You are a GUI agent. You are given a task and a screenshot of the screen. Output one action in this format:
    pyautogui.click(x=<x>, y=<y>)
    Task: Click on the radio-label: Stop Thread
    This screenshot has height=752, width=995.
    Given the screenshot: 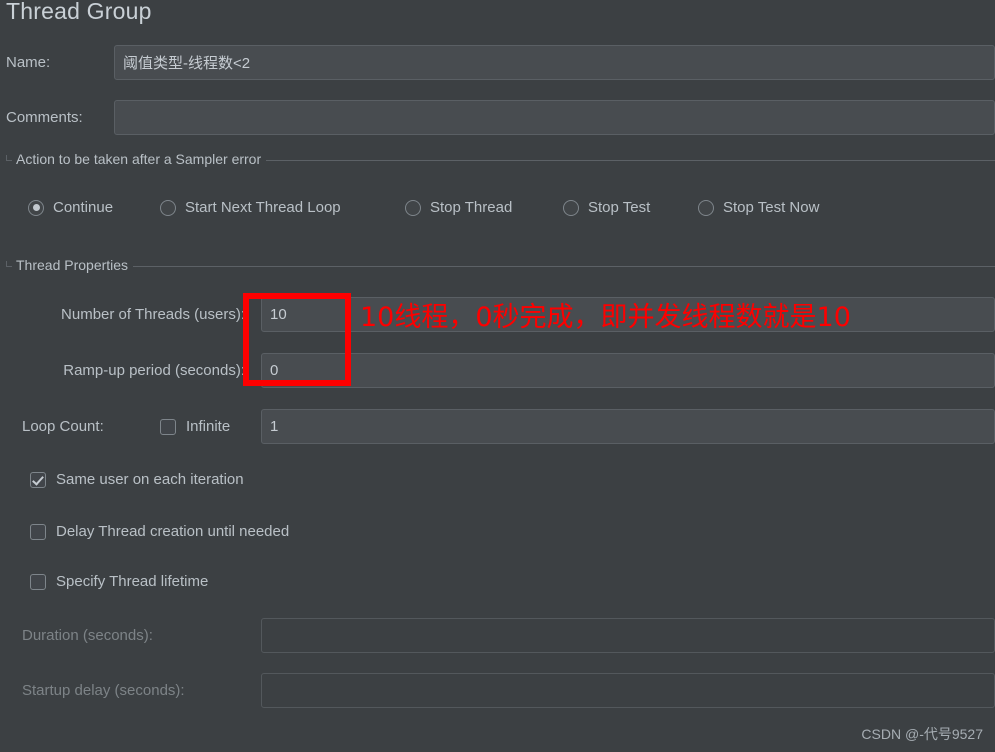 What is the action you would take?
    pyautogui.click(x=471, y=207)
    